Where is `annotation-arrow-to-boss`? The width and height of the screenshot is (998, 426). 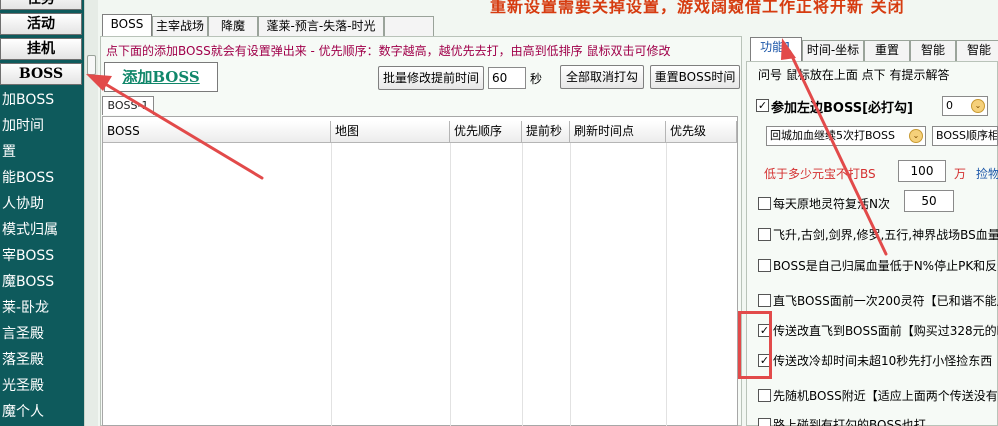
annotation-arrow-to-boss is located at coordinates (182, 130).